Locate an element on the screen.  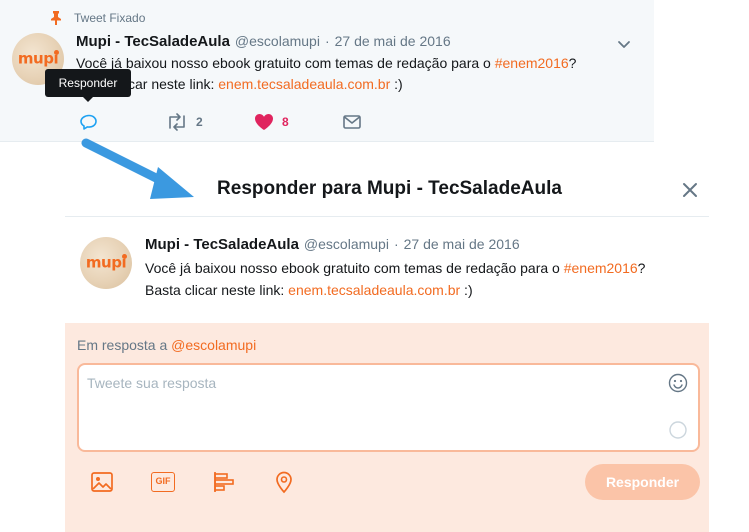
like-count: 8 is located at coordinates (285, 122).